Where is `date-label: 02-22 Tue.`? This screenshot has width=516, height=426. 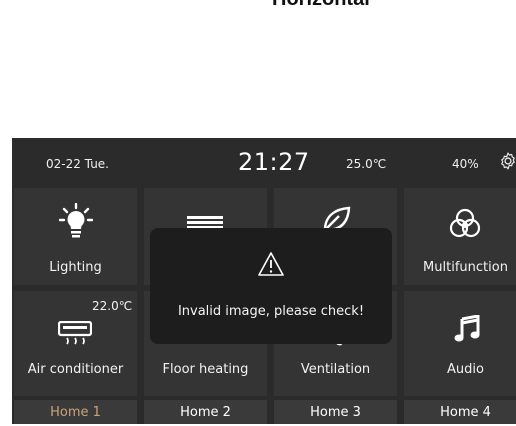 date-label: 02-22 Tue. is located at coordinates (77, 164).